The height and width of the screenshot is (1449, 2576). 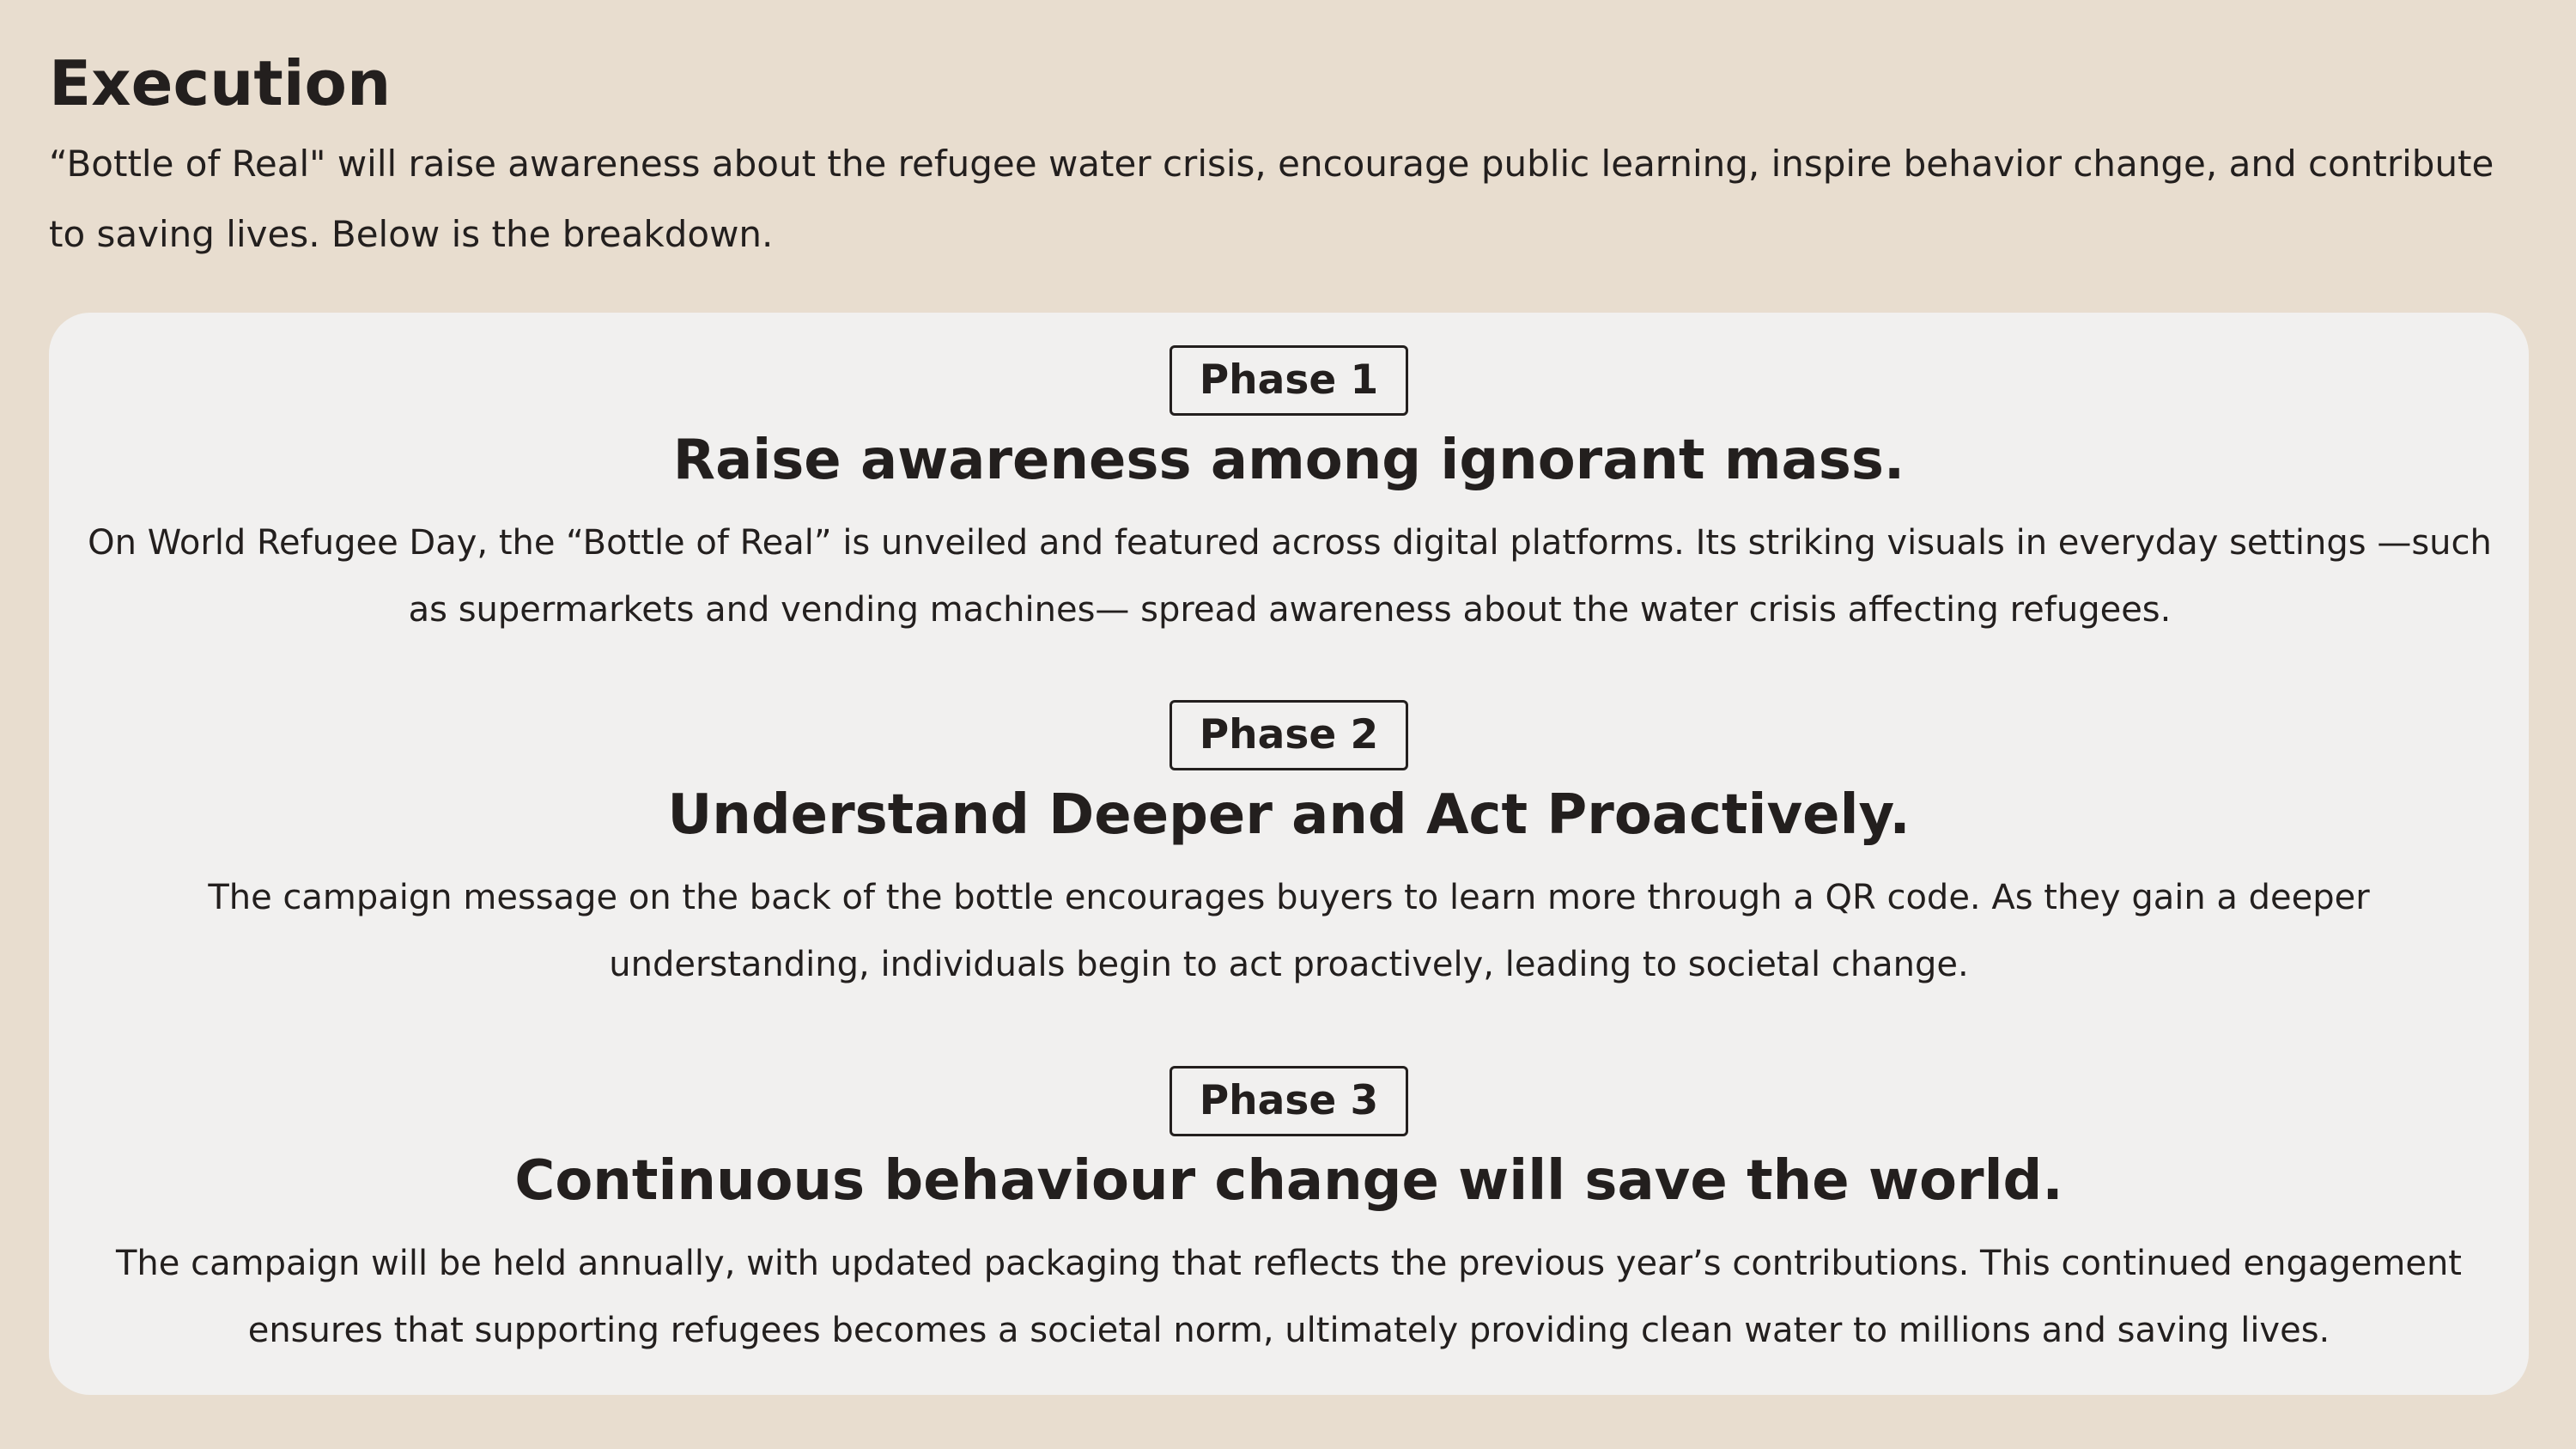 I want to click on phase-3-badge: Phase 3, so click(x=1289, y=1101).